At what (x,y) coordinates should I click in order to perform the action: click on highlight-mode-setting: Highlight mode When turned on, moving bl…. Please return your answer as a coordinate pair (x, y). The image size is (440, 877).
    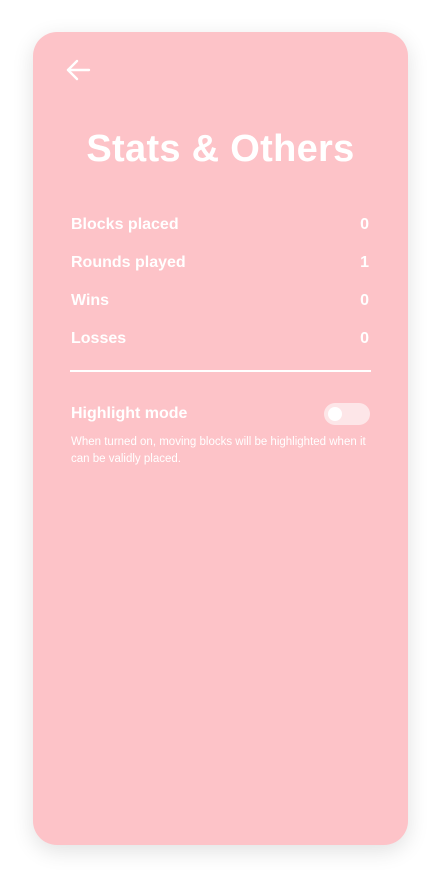
    Looking at the image, I should click on (220, 435).